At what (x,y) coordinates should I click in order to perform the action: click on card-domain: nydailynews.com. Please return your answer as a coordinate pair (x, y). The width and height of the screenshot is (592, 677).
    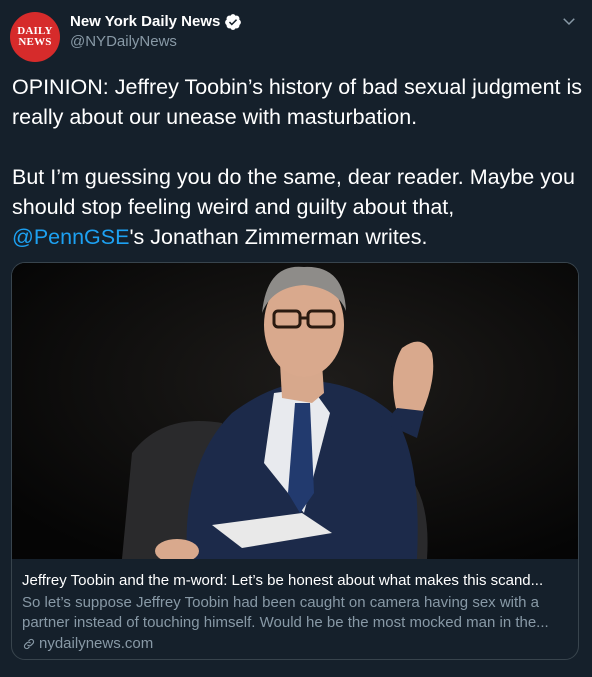
    Looking at the image, I should click on (96, 644).